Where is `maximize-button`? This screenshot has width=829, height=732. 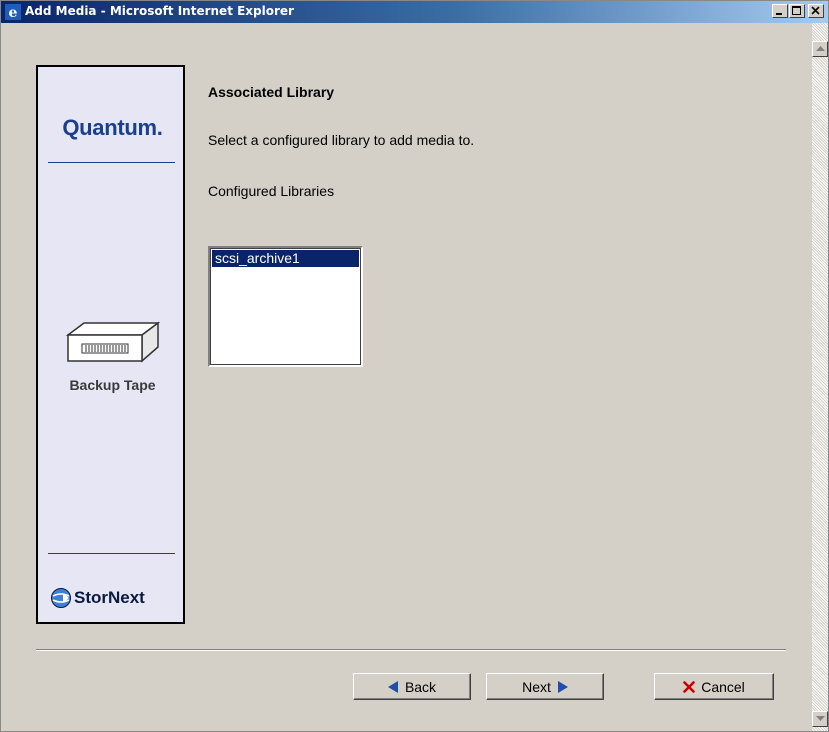 maximize-button is located at coordinates (797, 11).